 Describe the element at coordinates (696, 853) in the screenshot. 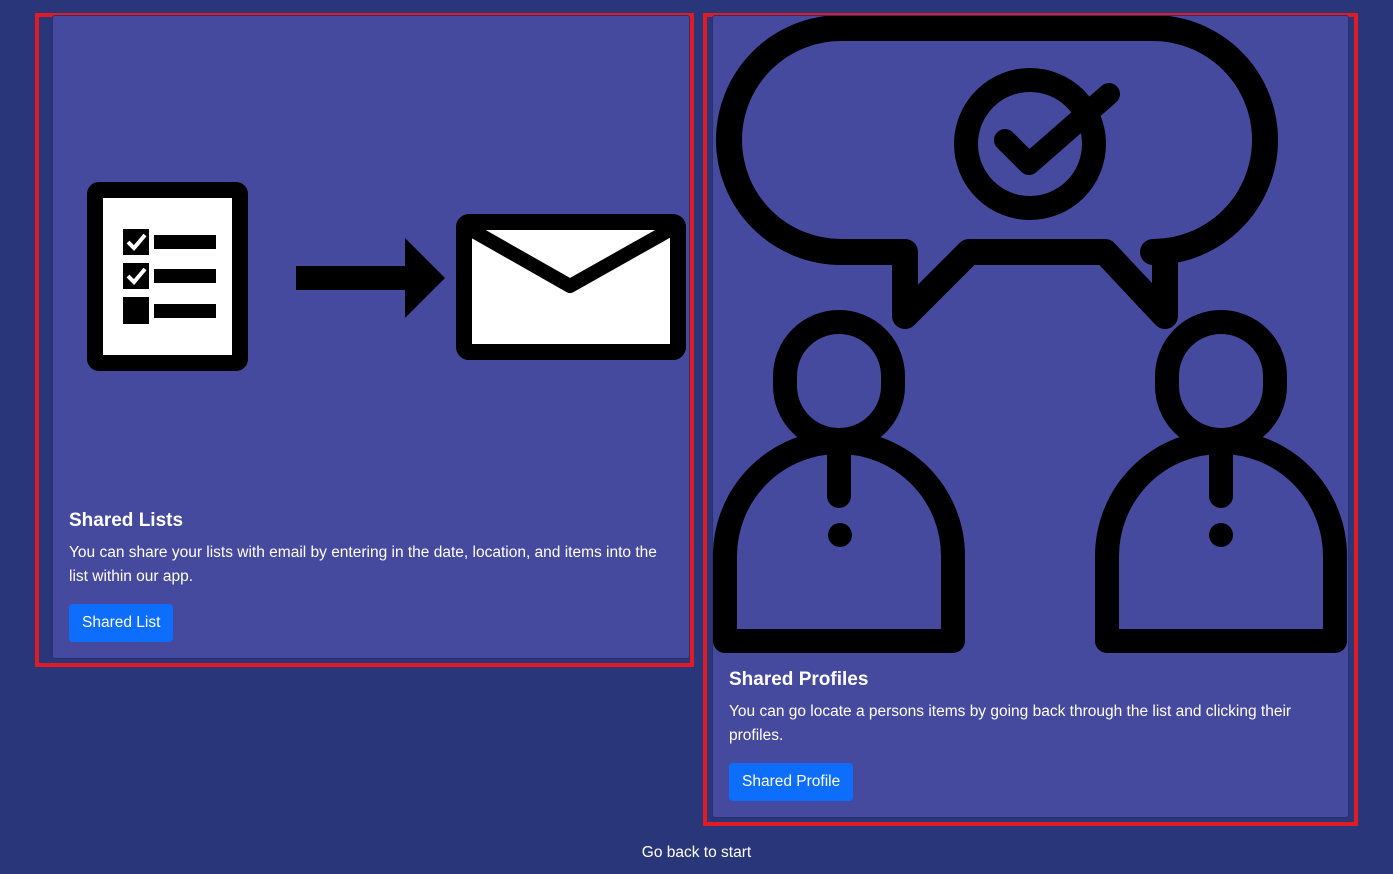

I see `go-back-to-start-link: Go back to start` at that location.